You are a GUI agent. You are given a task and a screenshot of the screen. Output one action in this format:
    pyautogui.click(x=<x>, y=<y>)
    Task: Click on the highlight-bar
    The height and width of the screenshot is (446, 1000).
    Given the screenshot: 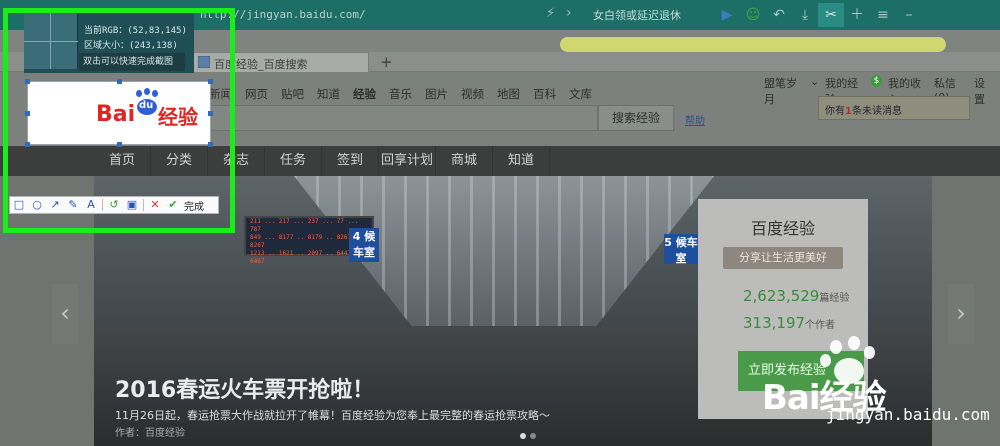 What is the action you would take?
    pyautogui.click(x=753, y=44)
    